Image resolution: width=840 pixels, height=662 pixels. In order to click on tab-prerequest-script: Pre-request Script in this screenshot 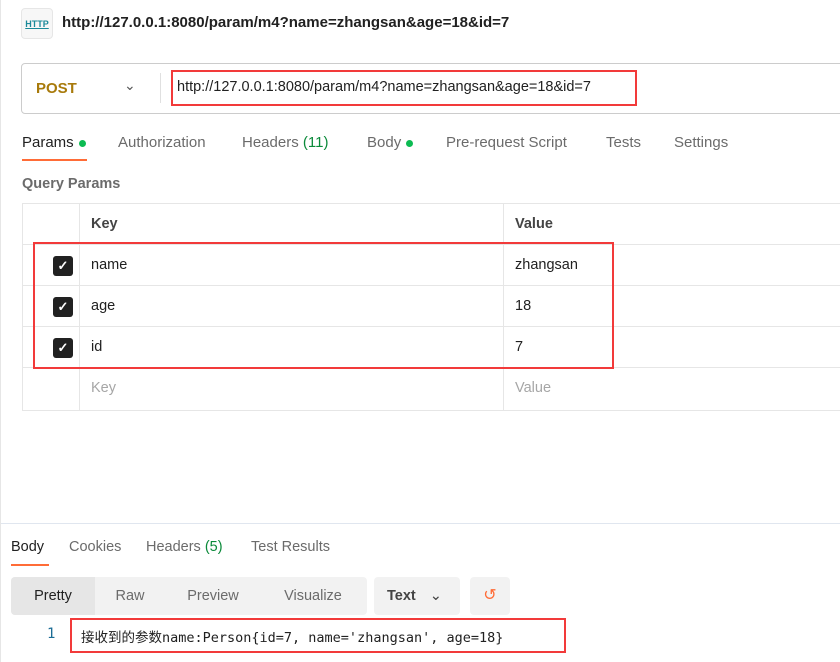, I will do `click(506, 142)`.